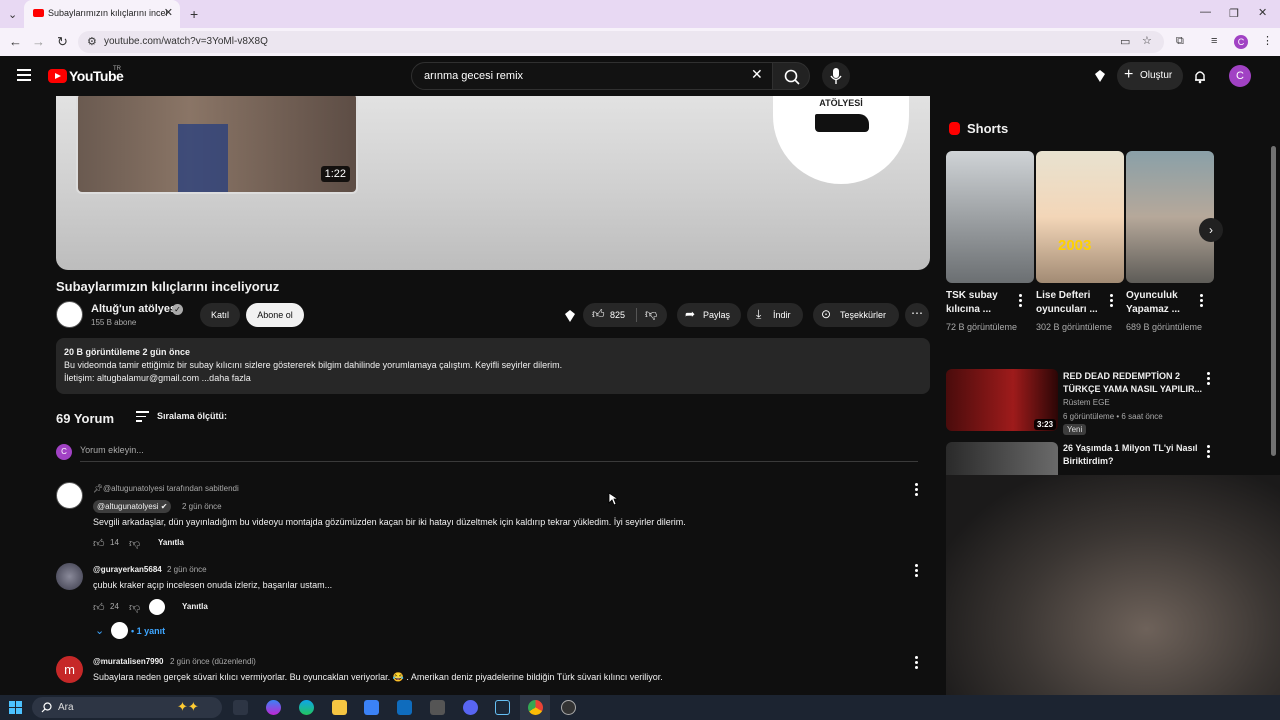  What do you see at coordinates (220, 315) in the screenshot?
I see `join-button: Katıl` at bounding box center [220, 315].